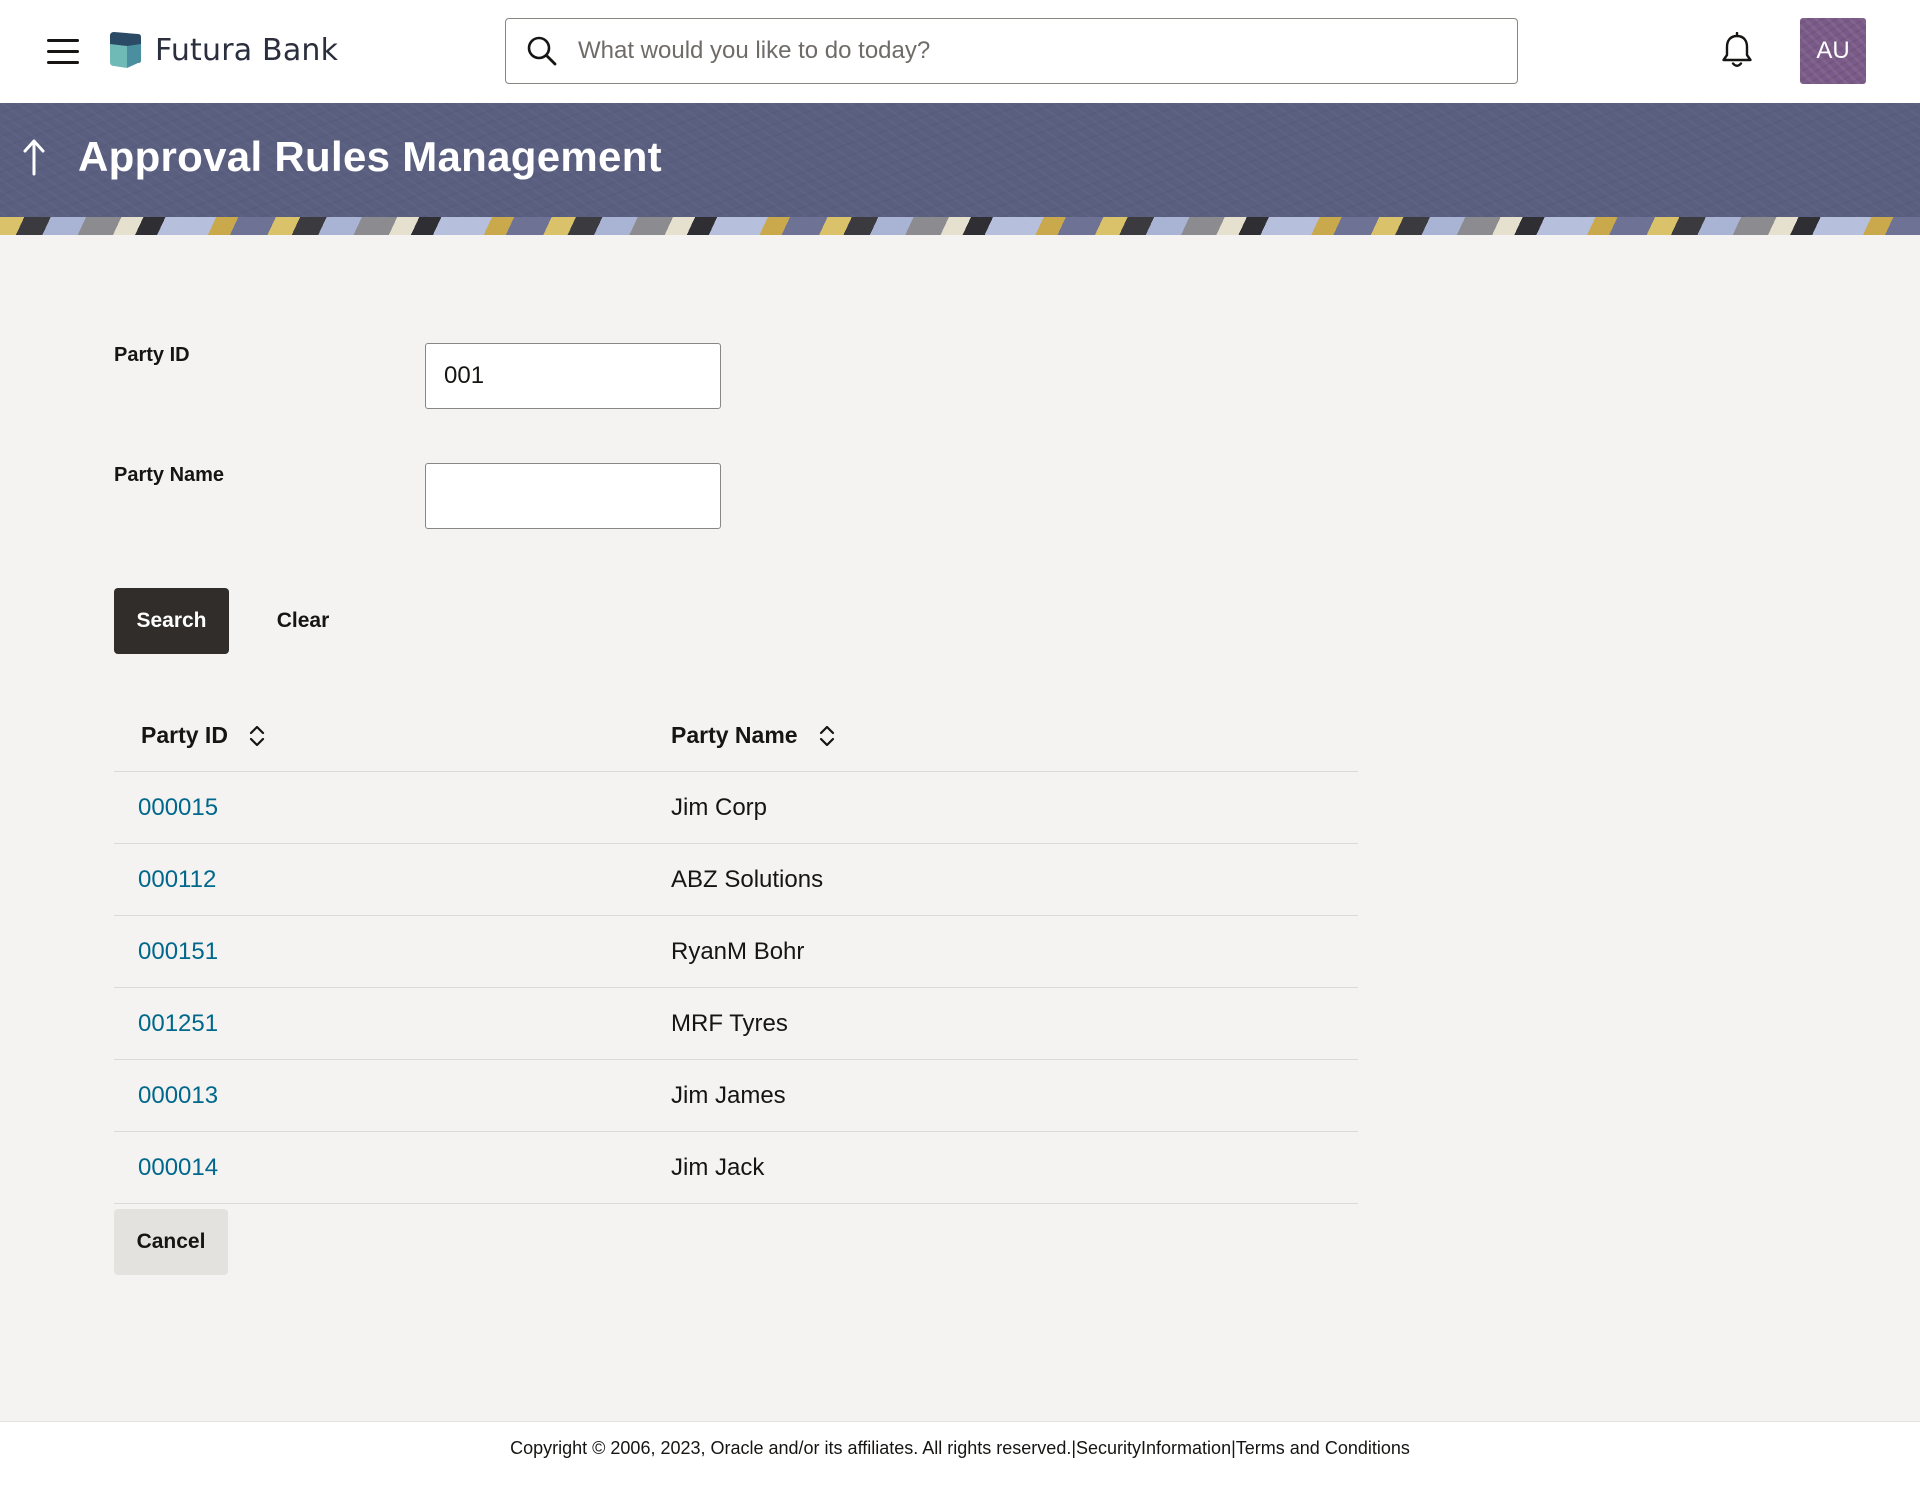  I want to click on global-search, so click(1011, 51).